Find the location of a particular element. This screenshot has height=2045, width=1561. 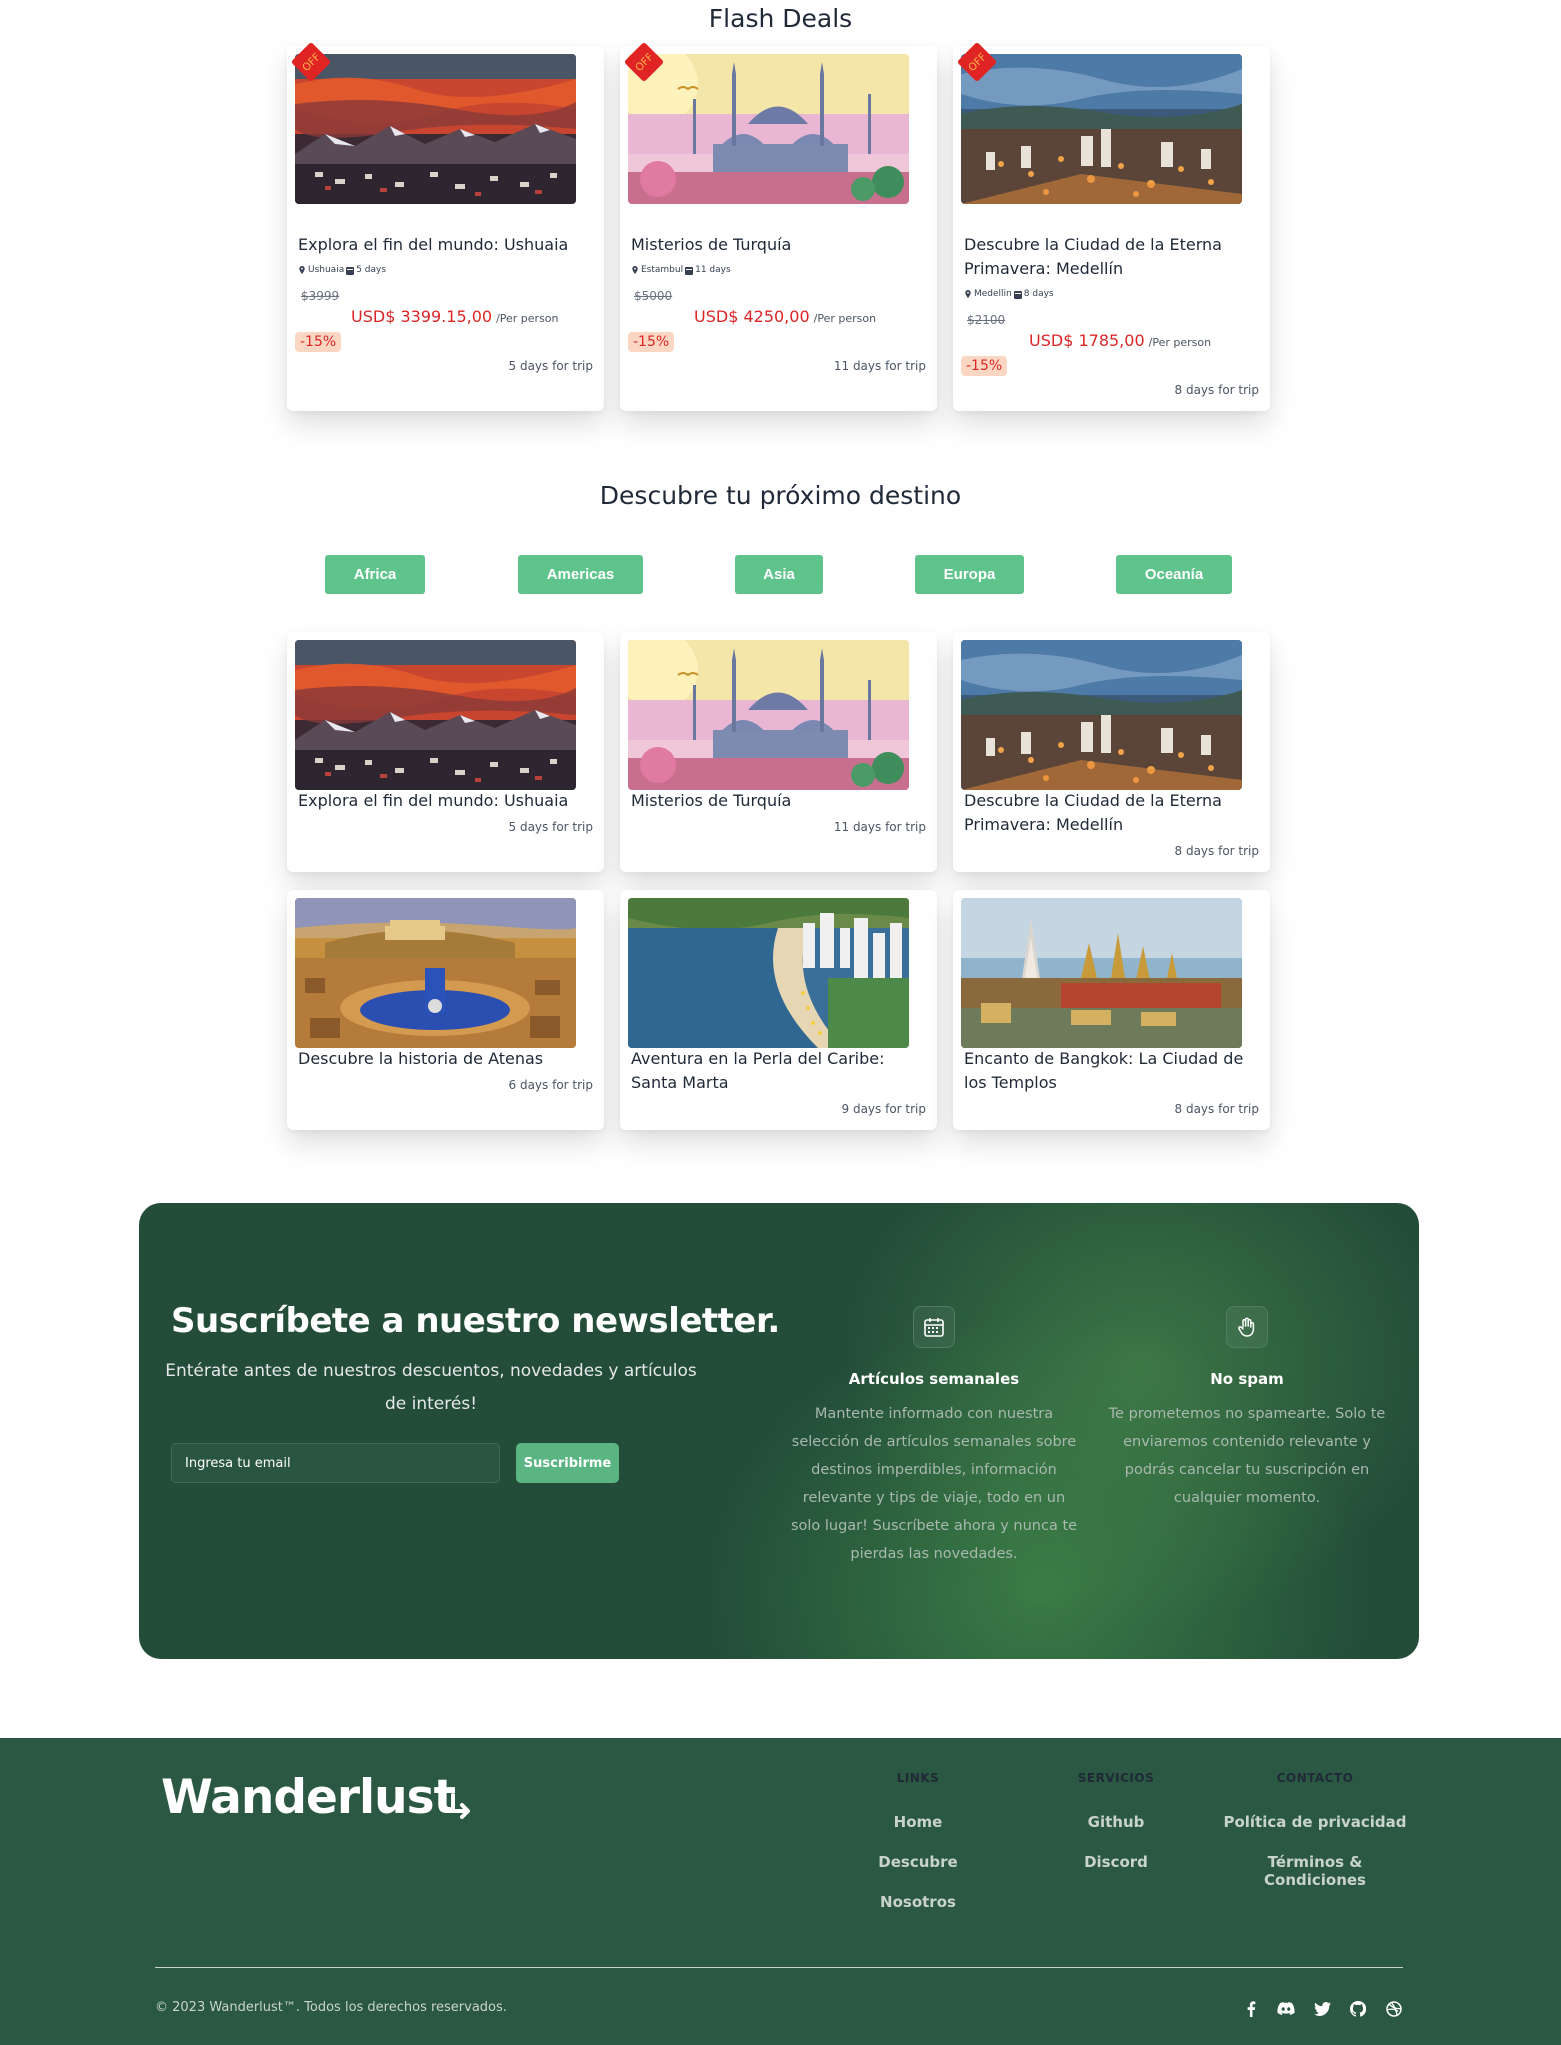

footer-divider is located at coordinates (779, 1967).